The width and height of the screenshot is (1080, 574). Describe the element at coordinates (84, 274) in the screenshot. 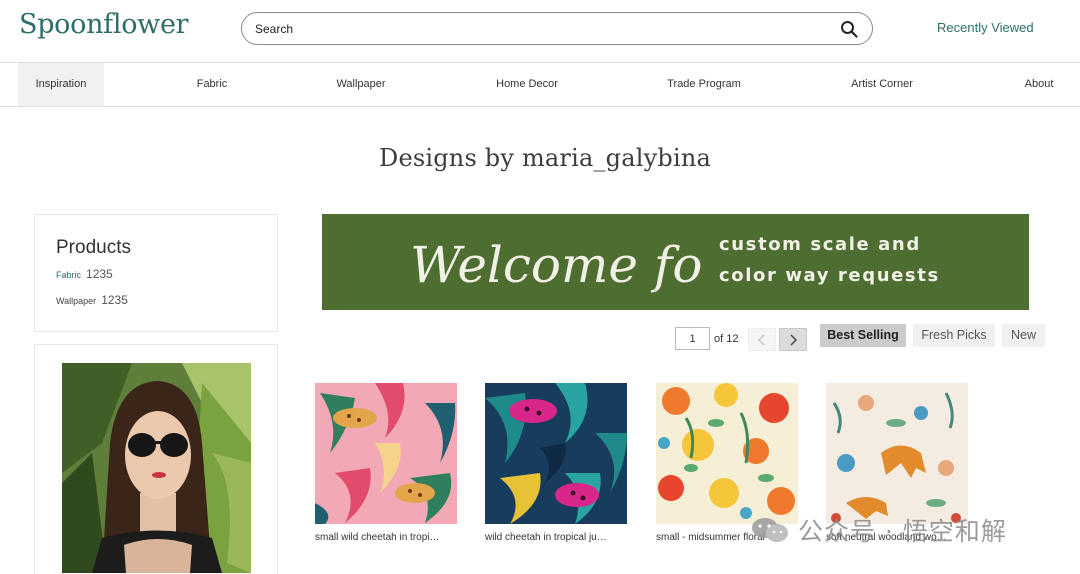

I see `product-fabric-row: Fabric 1235` at that location.